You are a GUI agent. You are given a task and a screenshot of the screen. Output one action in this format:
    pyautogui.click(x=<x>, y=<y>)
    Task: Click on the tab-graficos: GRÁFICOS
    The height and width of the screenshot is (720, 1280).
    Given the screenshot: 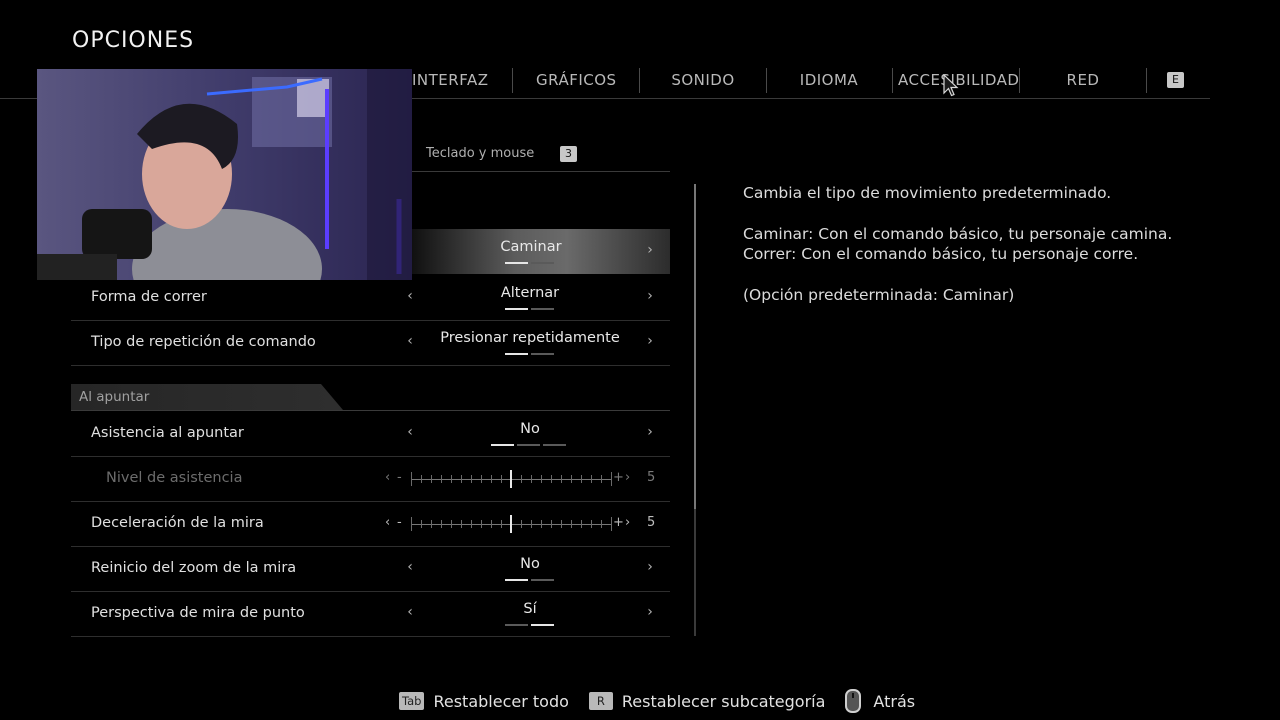 What is the action you would take?
    pyautogui.click(x=576, y=80)
    